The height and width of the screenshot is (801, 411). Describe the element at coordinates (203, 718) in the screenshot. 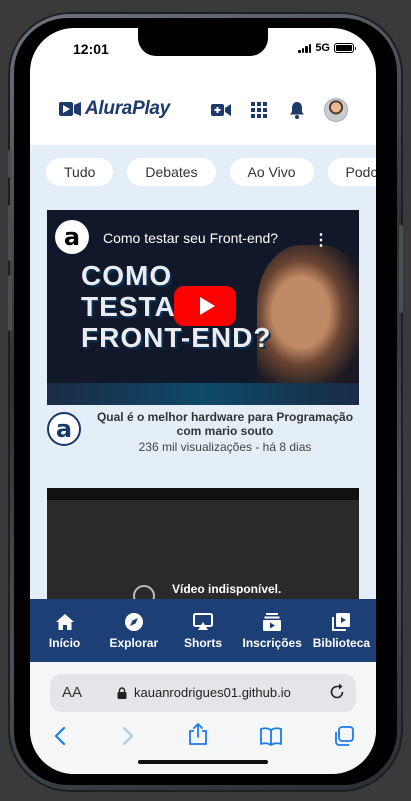

I see `browser-chrome: AA kauanrodrigues01.github.io` at that location.